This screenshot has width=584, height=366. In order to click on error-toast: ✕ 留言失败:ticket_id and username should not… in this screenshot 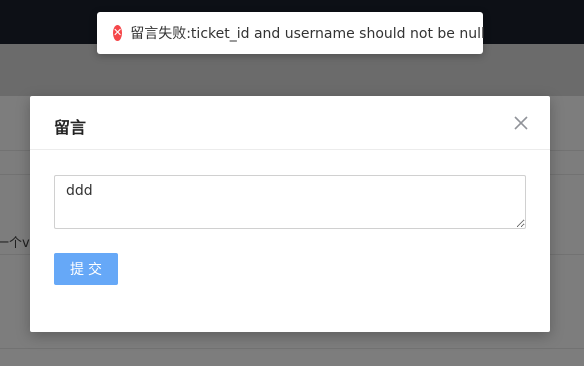, I will do `click(291, 33)`.